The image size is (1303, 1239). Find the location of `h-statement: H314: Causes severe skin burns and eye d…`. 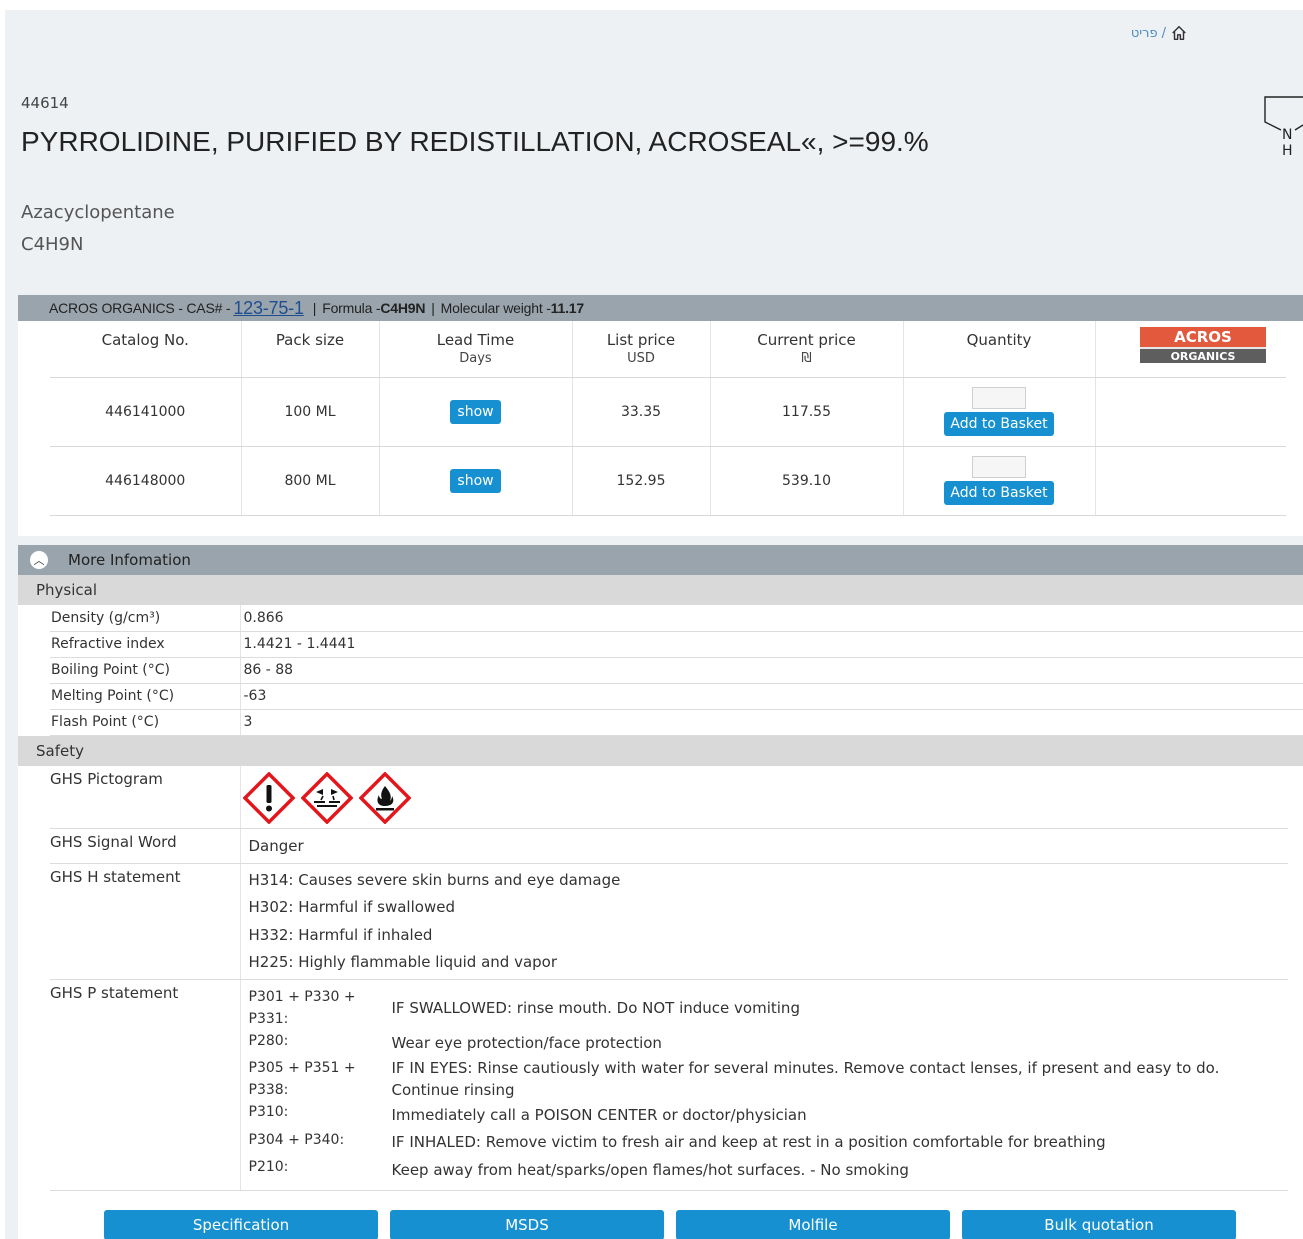

h-statement: H314: Causes severe skin burns and eye d… is located at coordinates (434, 879).